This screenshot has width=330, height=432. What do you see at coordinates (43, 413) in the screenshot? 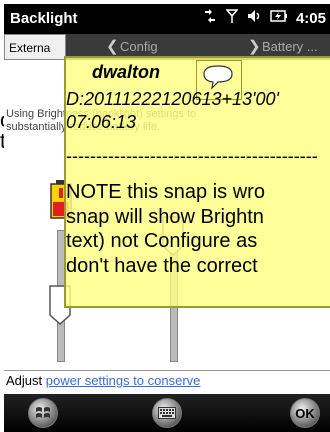
I see `windows-logo-icon` at bounding box center [43, 413].